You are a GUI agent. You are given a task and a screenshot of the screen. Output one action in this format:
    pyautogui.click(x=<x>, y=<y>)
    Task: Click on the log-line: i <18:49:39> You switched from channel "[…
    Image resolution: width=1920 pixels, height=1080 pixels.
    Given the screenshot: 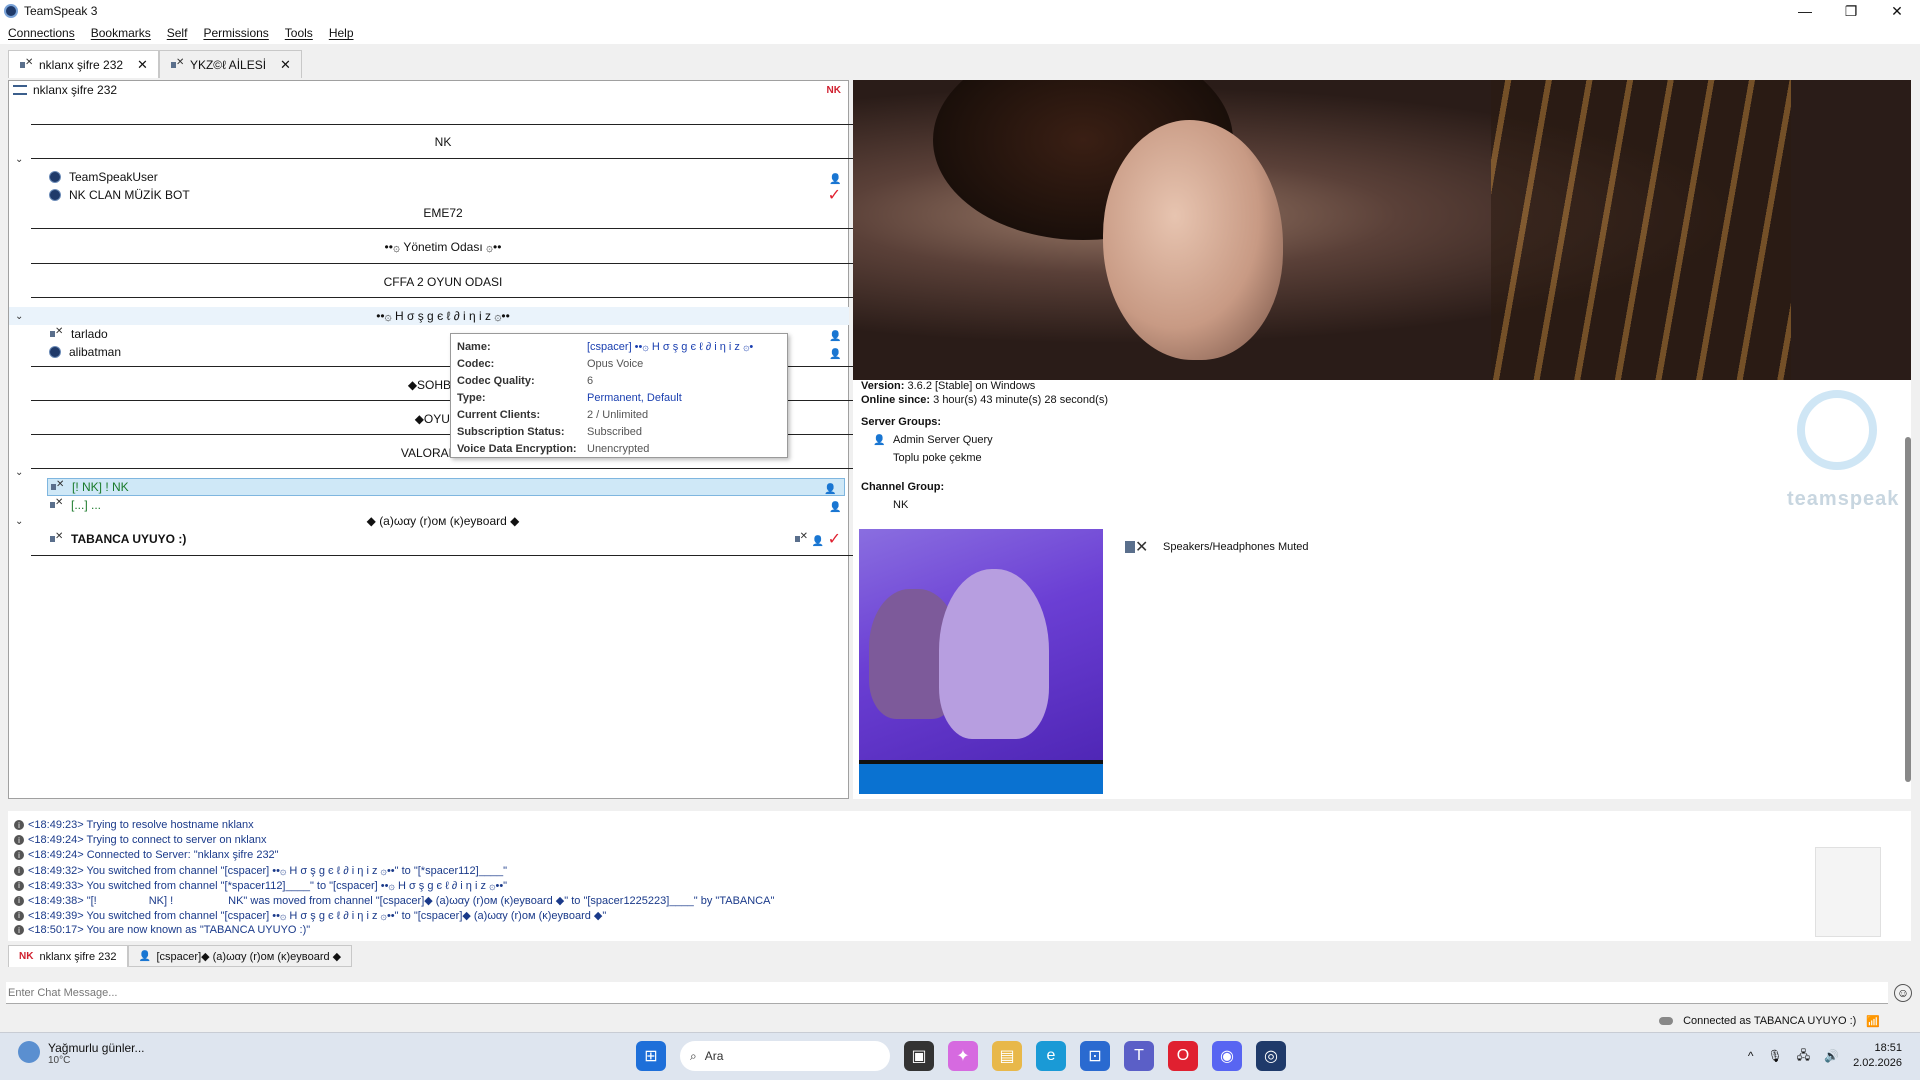 What is the action you would take?
    pyautogui.click(x=310, y=915)
    